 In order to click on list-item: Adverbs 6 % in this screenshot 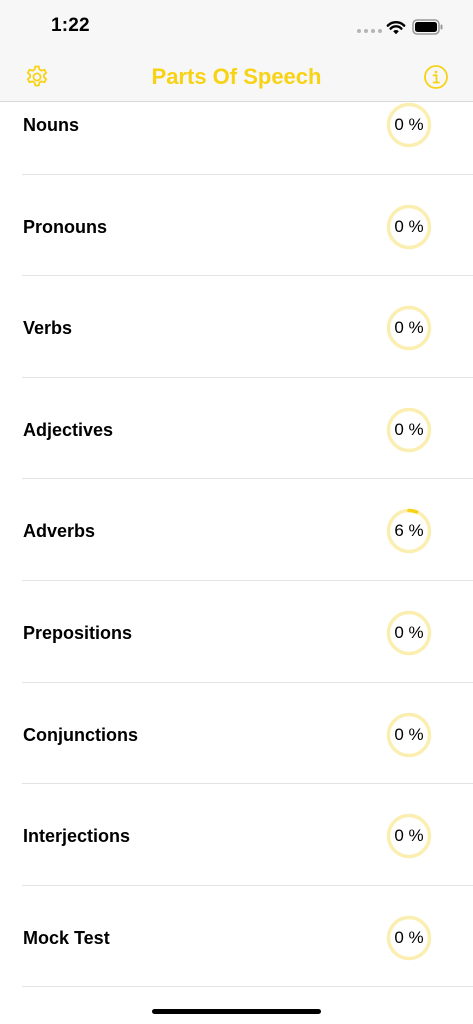, I will do `click(247, 530)`.